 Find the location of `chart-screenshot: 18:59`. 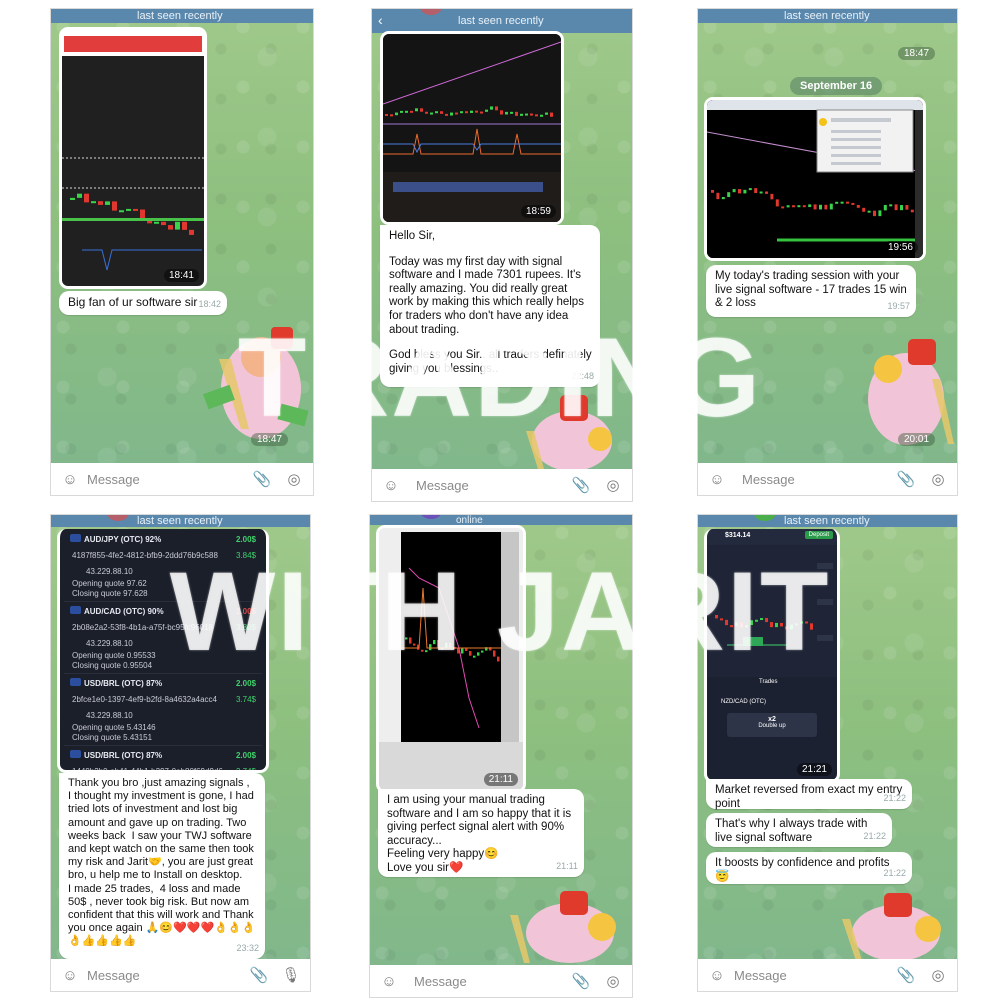

chart-screenshot: 18:59 is located at coordinates (472, 128).